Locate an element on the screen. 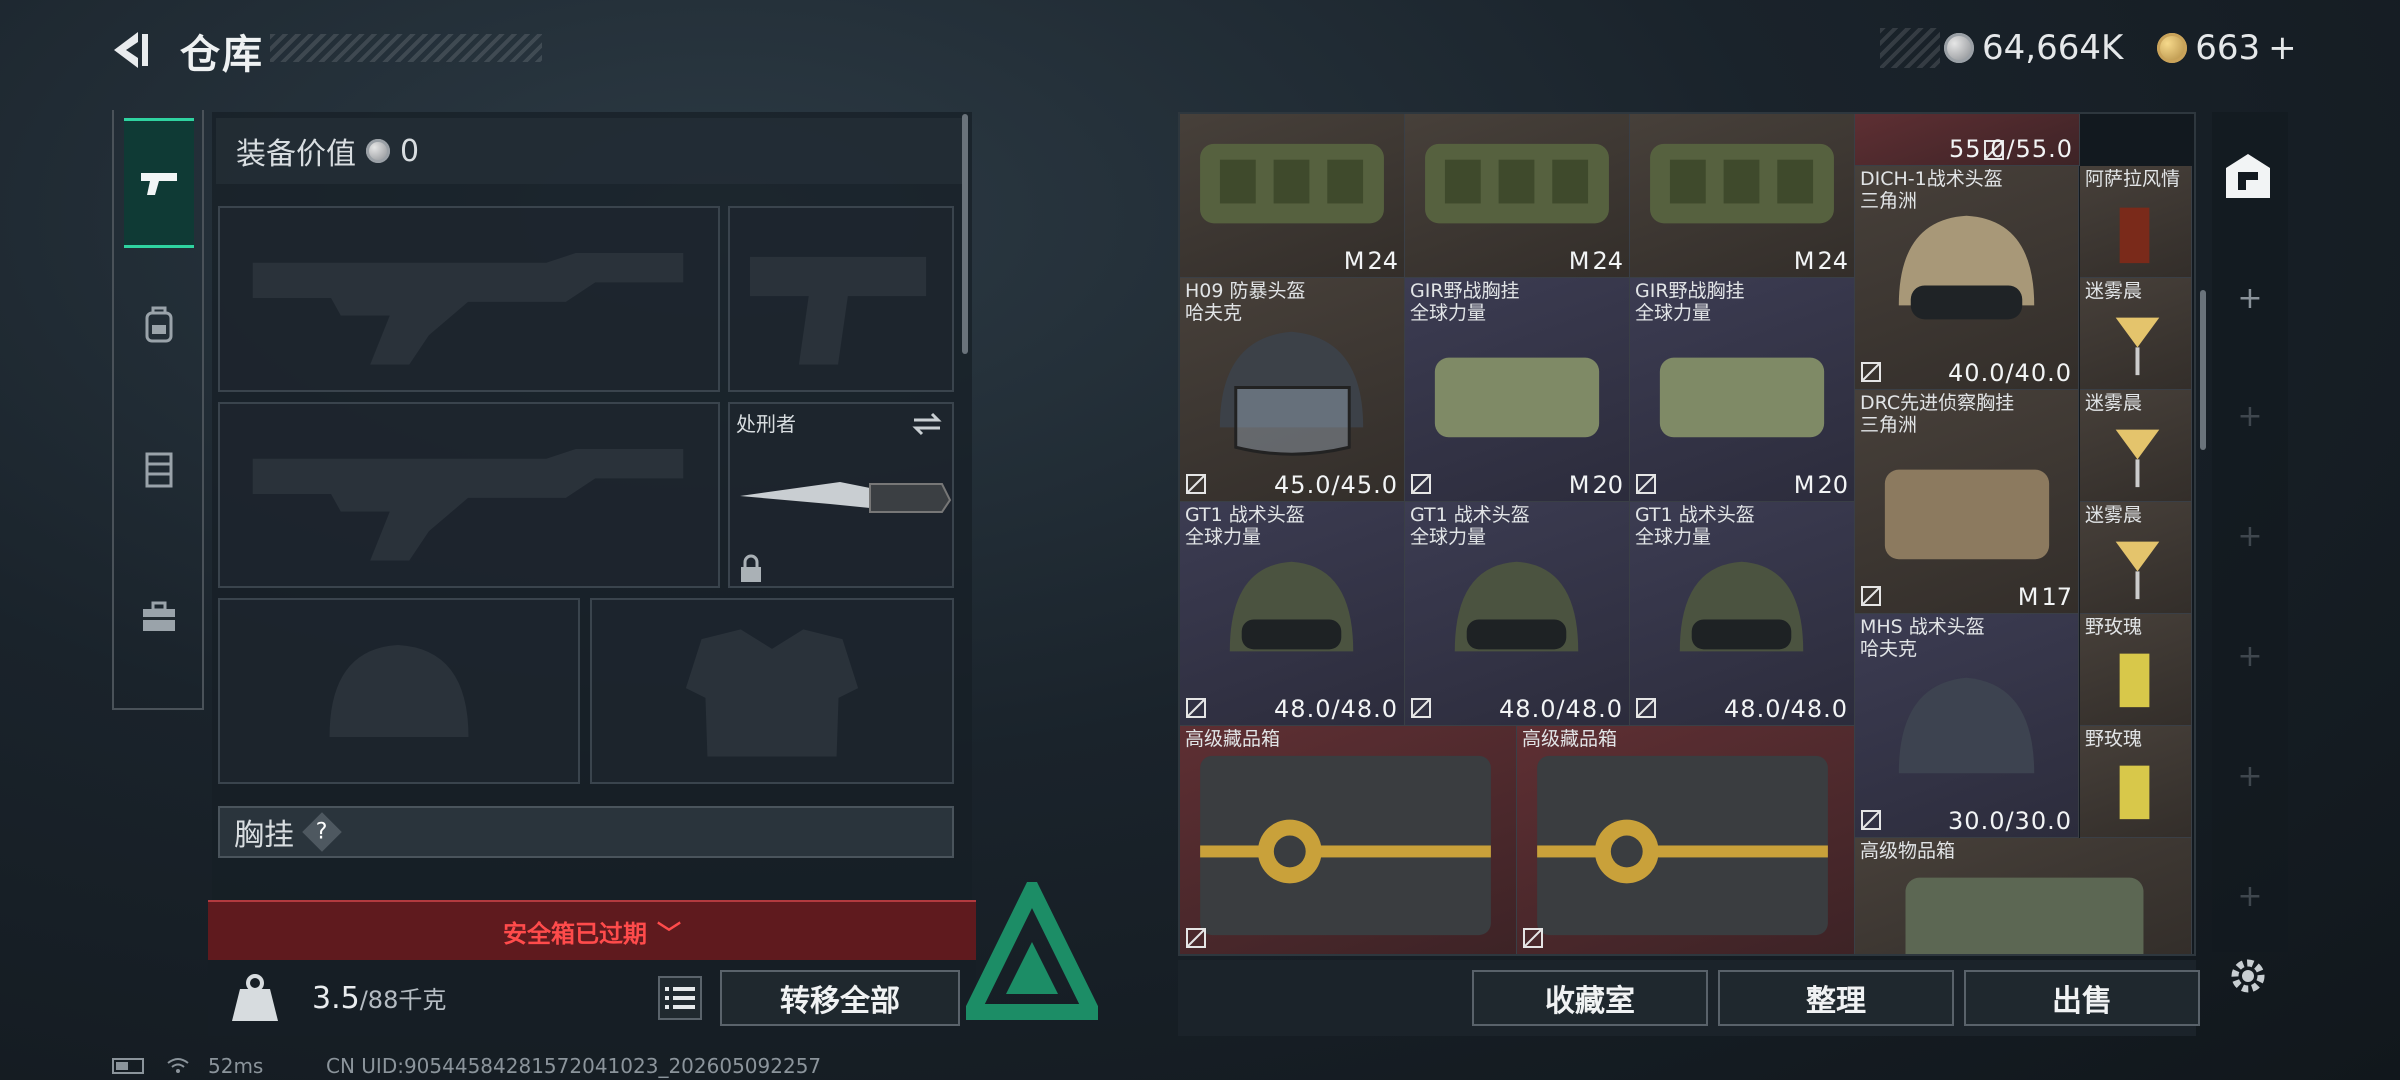 This screenshot has width=2400, height=1080. chest-rig-icon is located at coordinates (1742, 397).